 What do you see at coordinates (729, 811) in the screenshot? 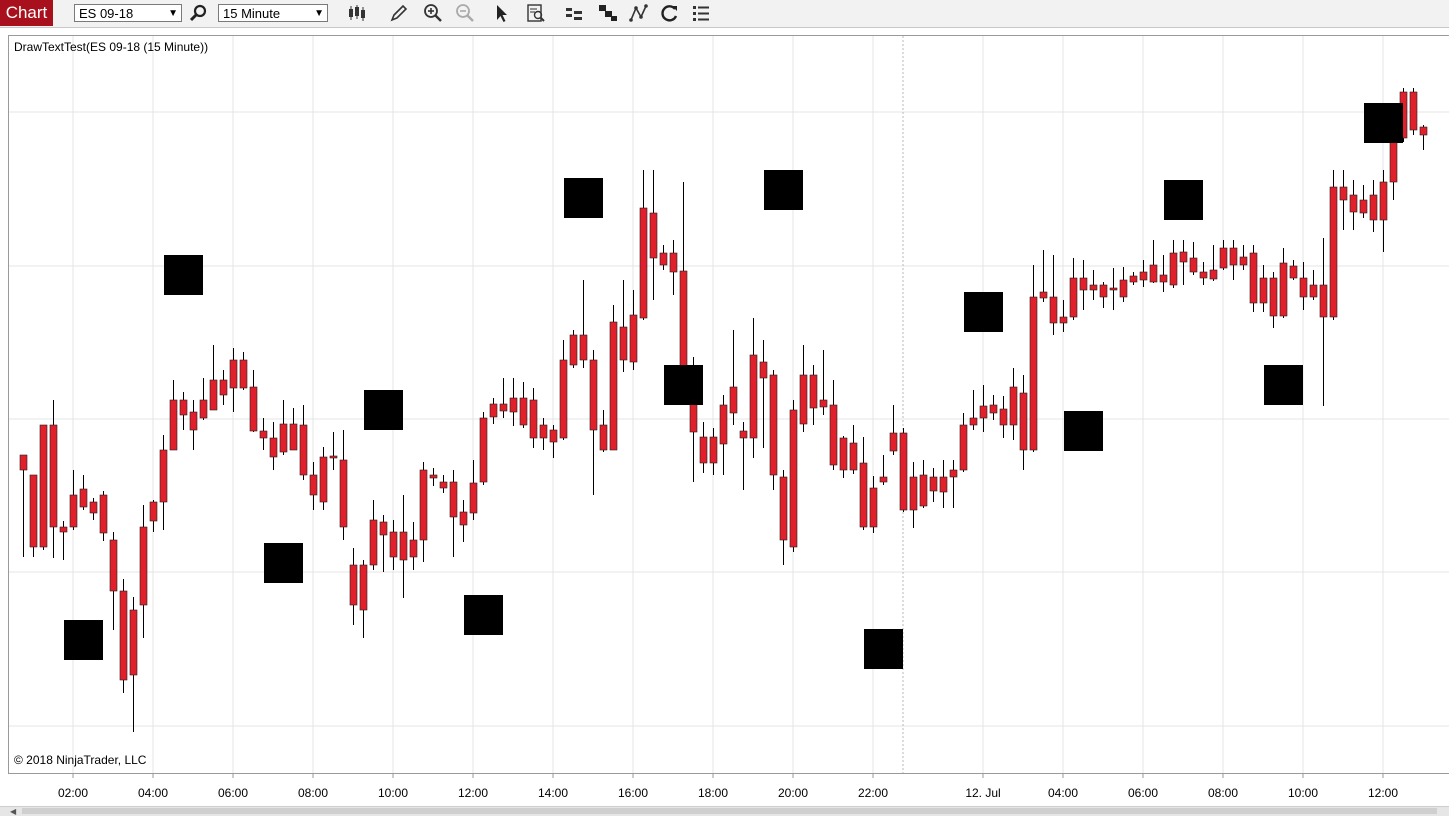
I see `scroll-thumb` at bounding box center [729, 811].